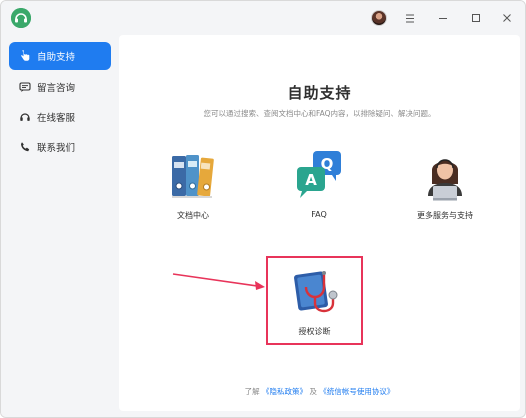  What do you see at coordinates (314, 331) in the screenshot?
I see `card-label: 授权诊断` at bounding box center [314, 331].